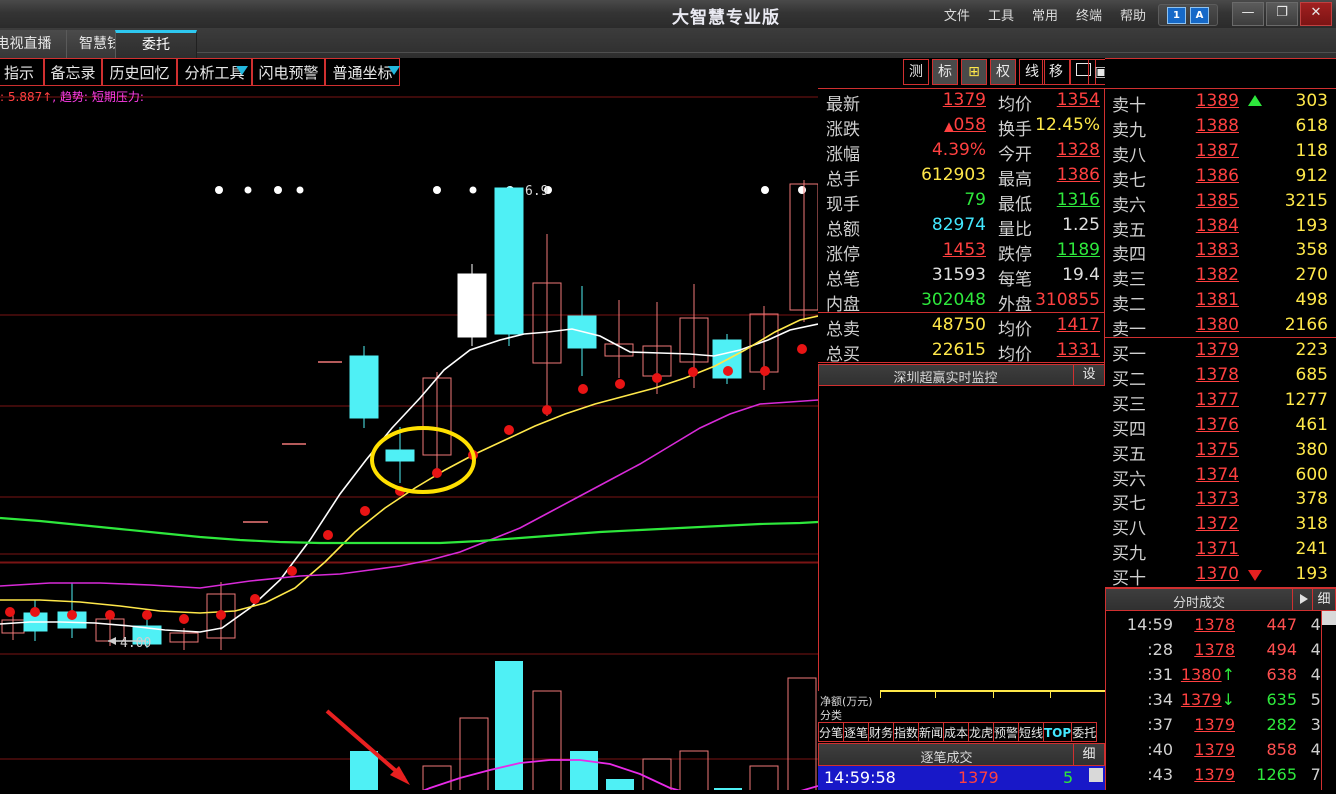 The image size is (1336, 794). I want to click on tick-scrollbar, so click(1328, 700).